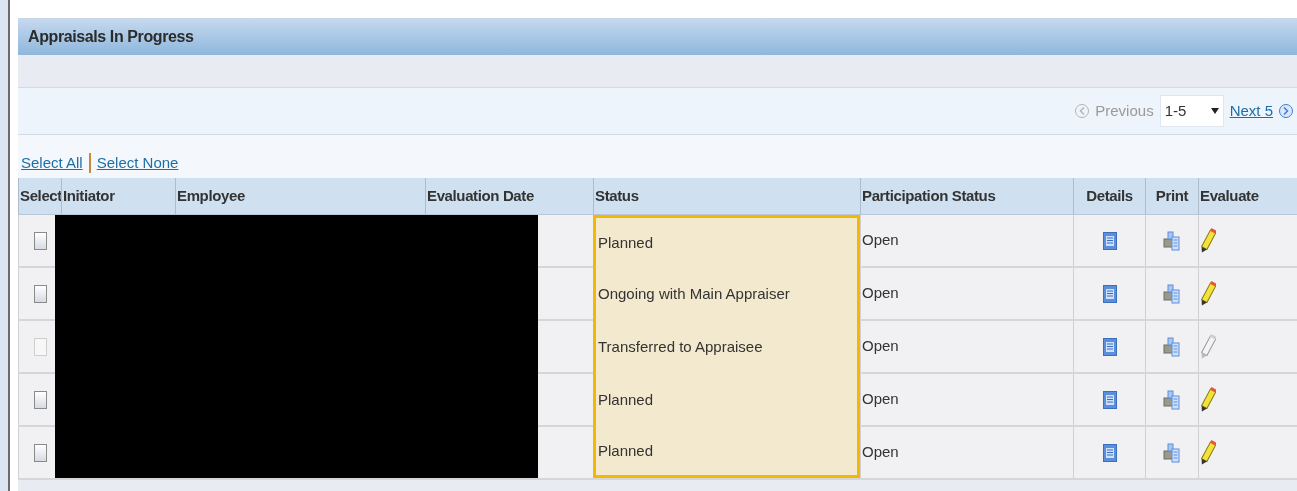  I want to click on selection-link: Select All, so click(52, 162).